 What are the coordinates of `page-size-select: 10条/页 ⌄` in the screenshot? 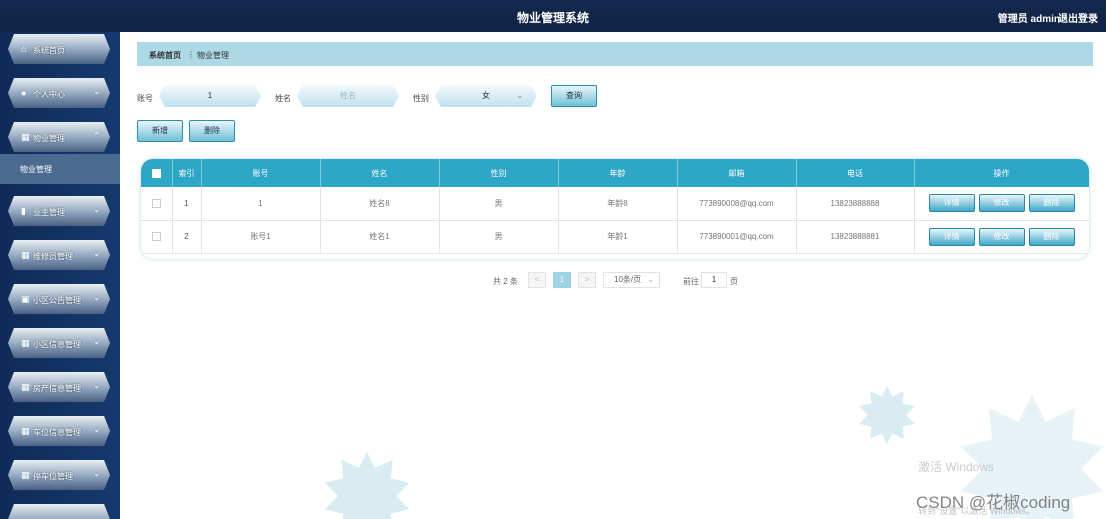 It's located at (631, 280).